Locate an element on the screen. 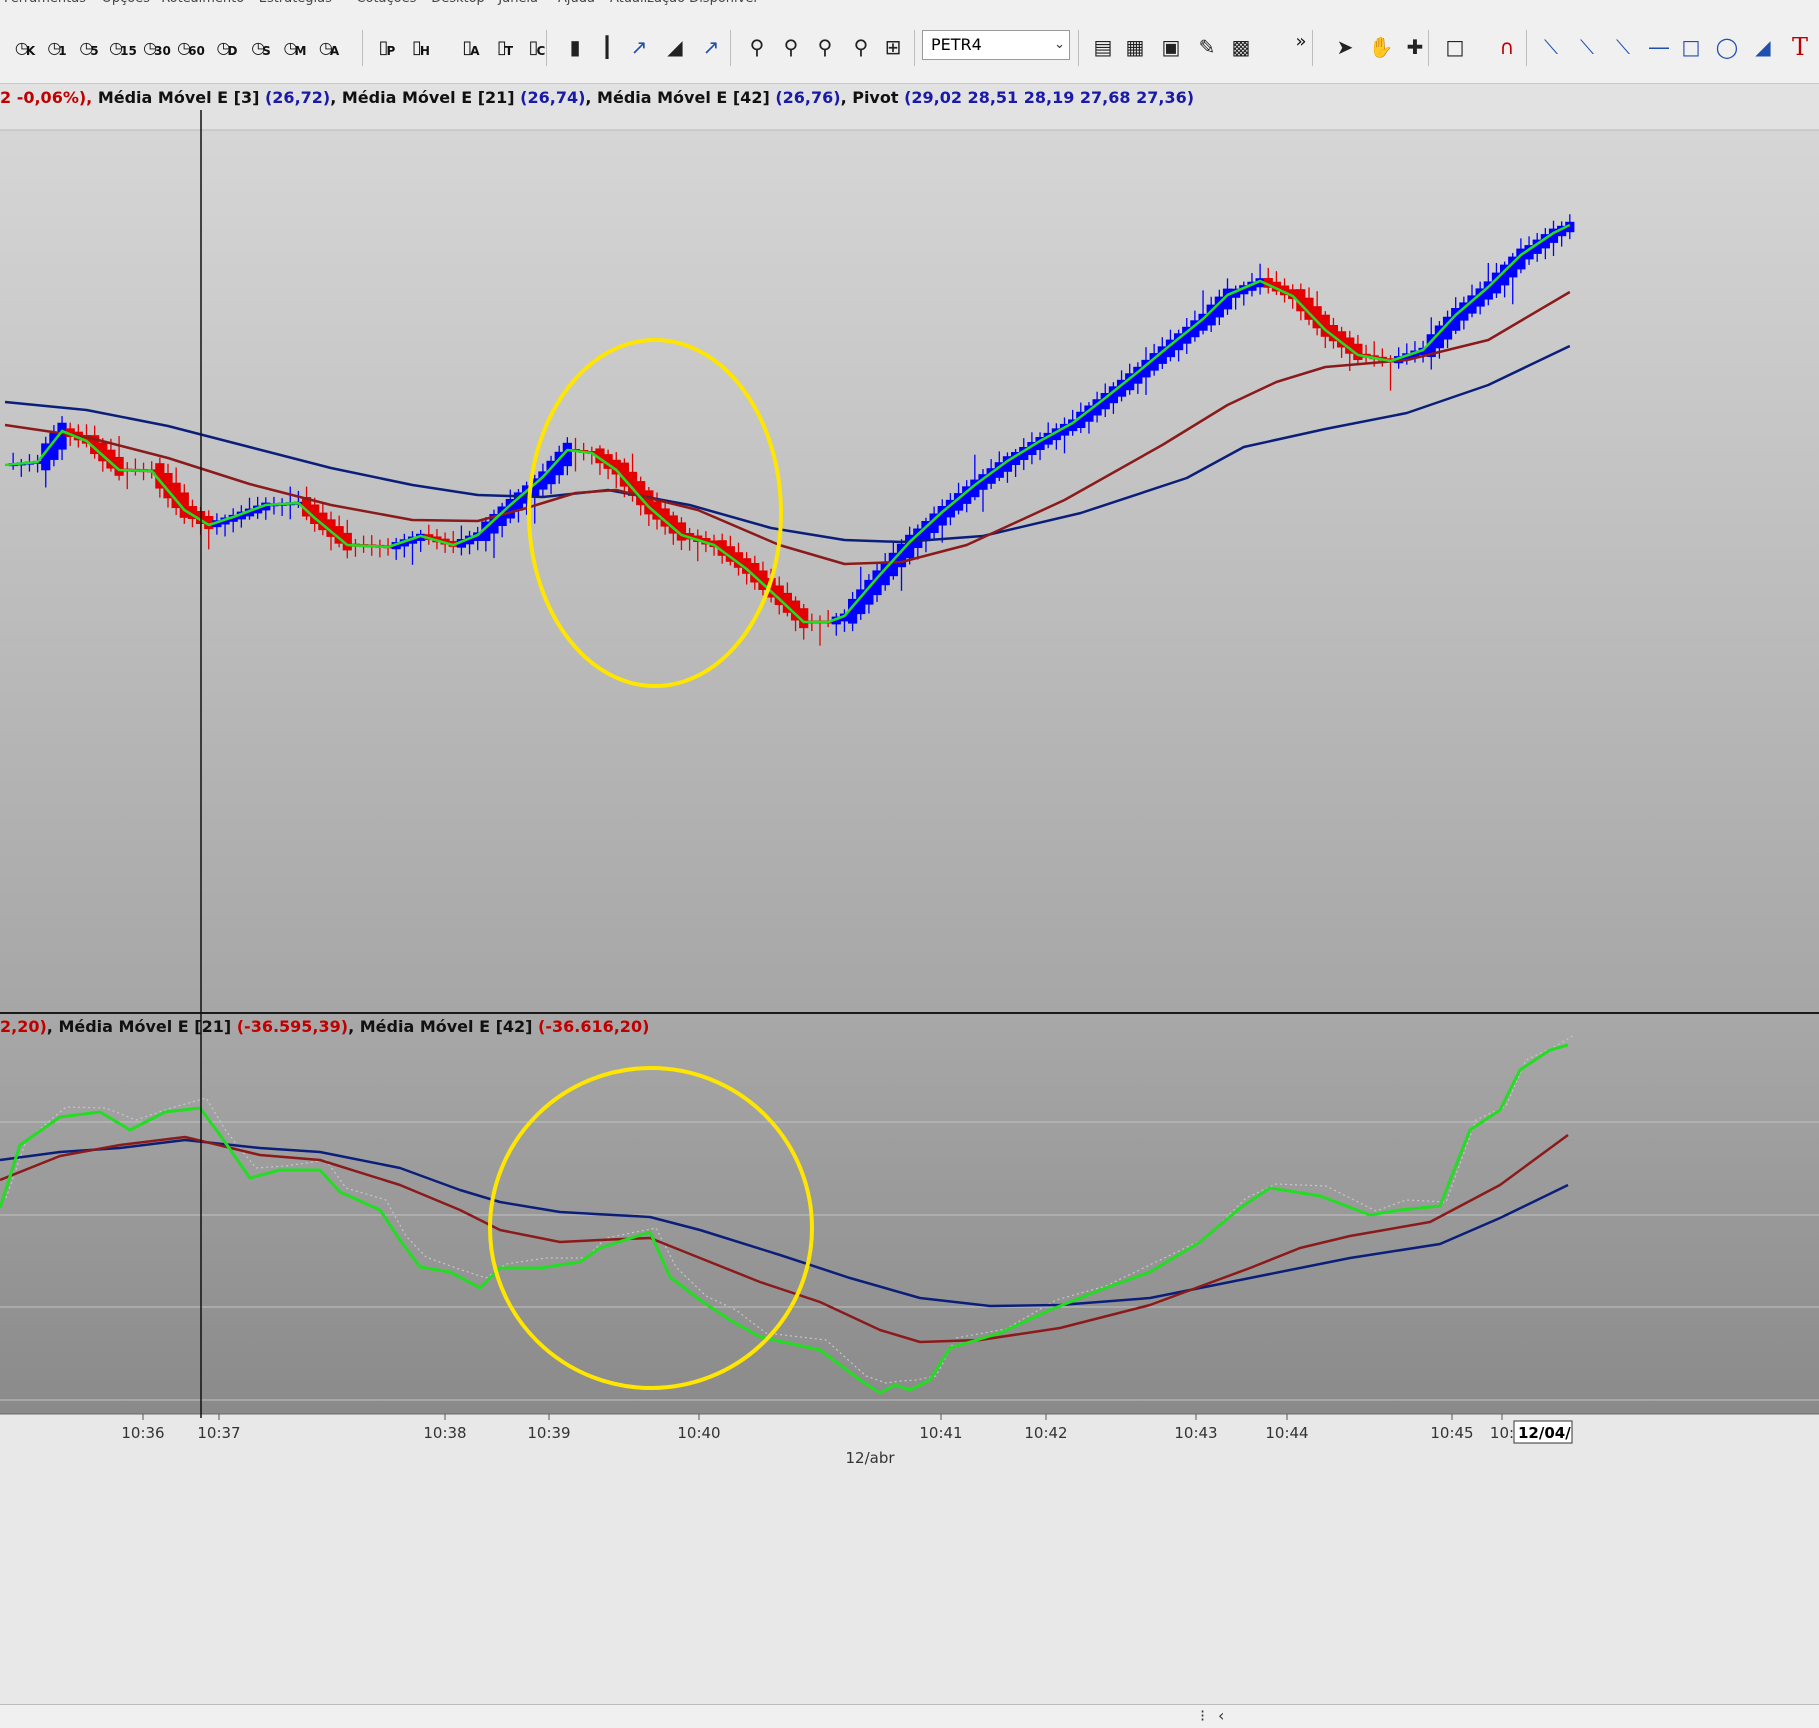  symbol-value: PETR4 is located at coordinates (956, 44).